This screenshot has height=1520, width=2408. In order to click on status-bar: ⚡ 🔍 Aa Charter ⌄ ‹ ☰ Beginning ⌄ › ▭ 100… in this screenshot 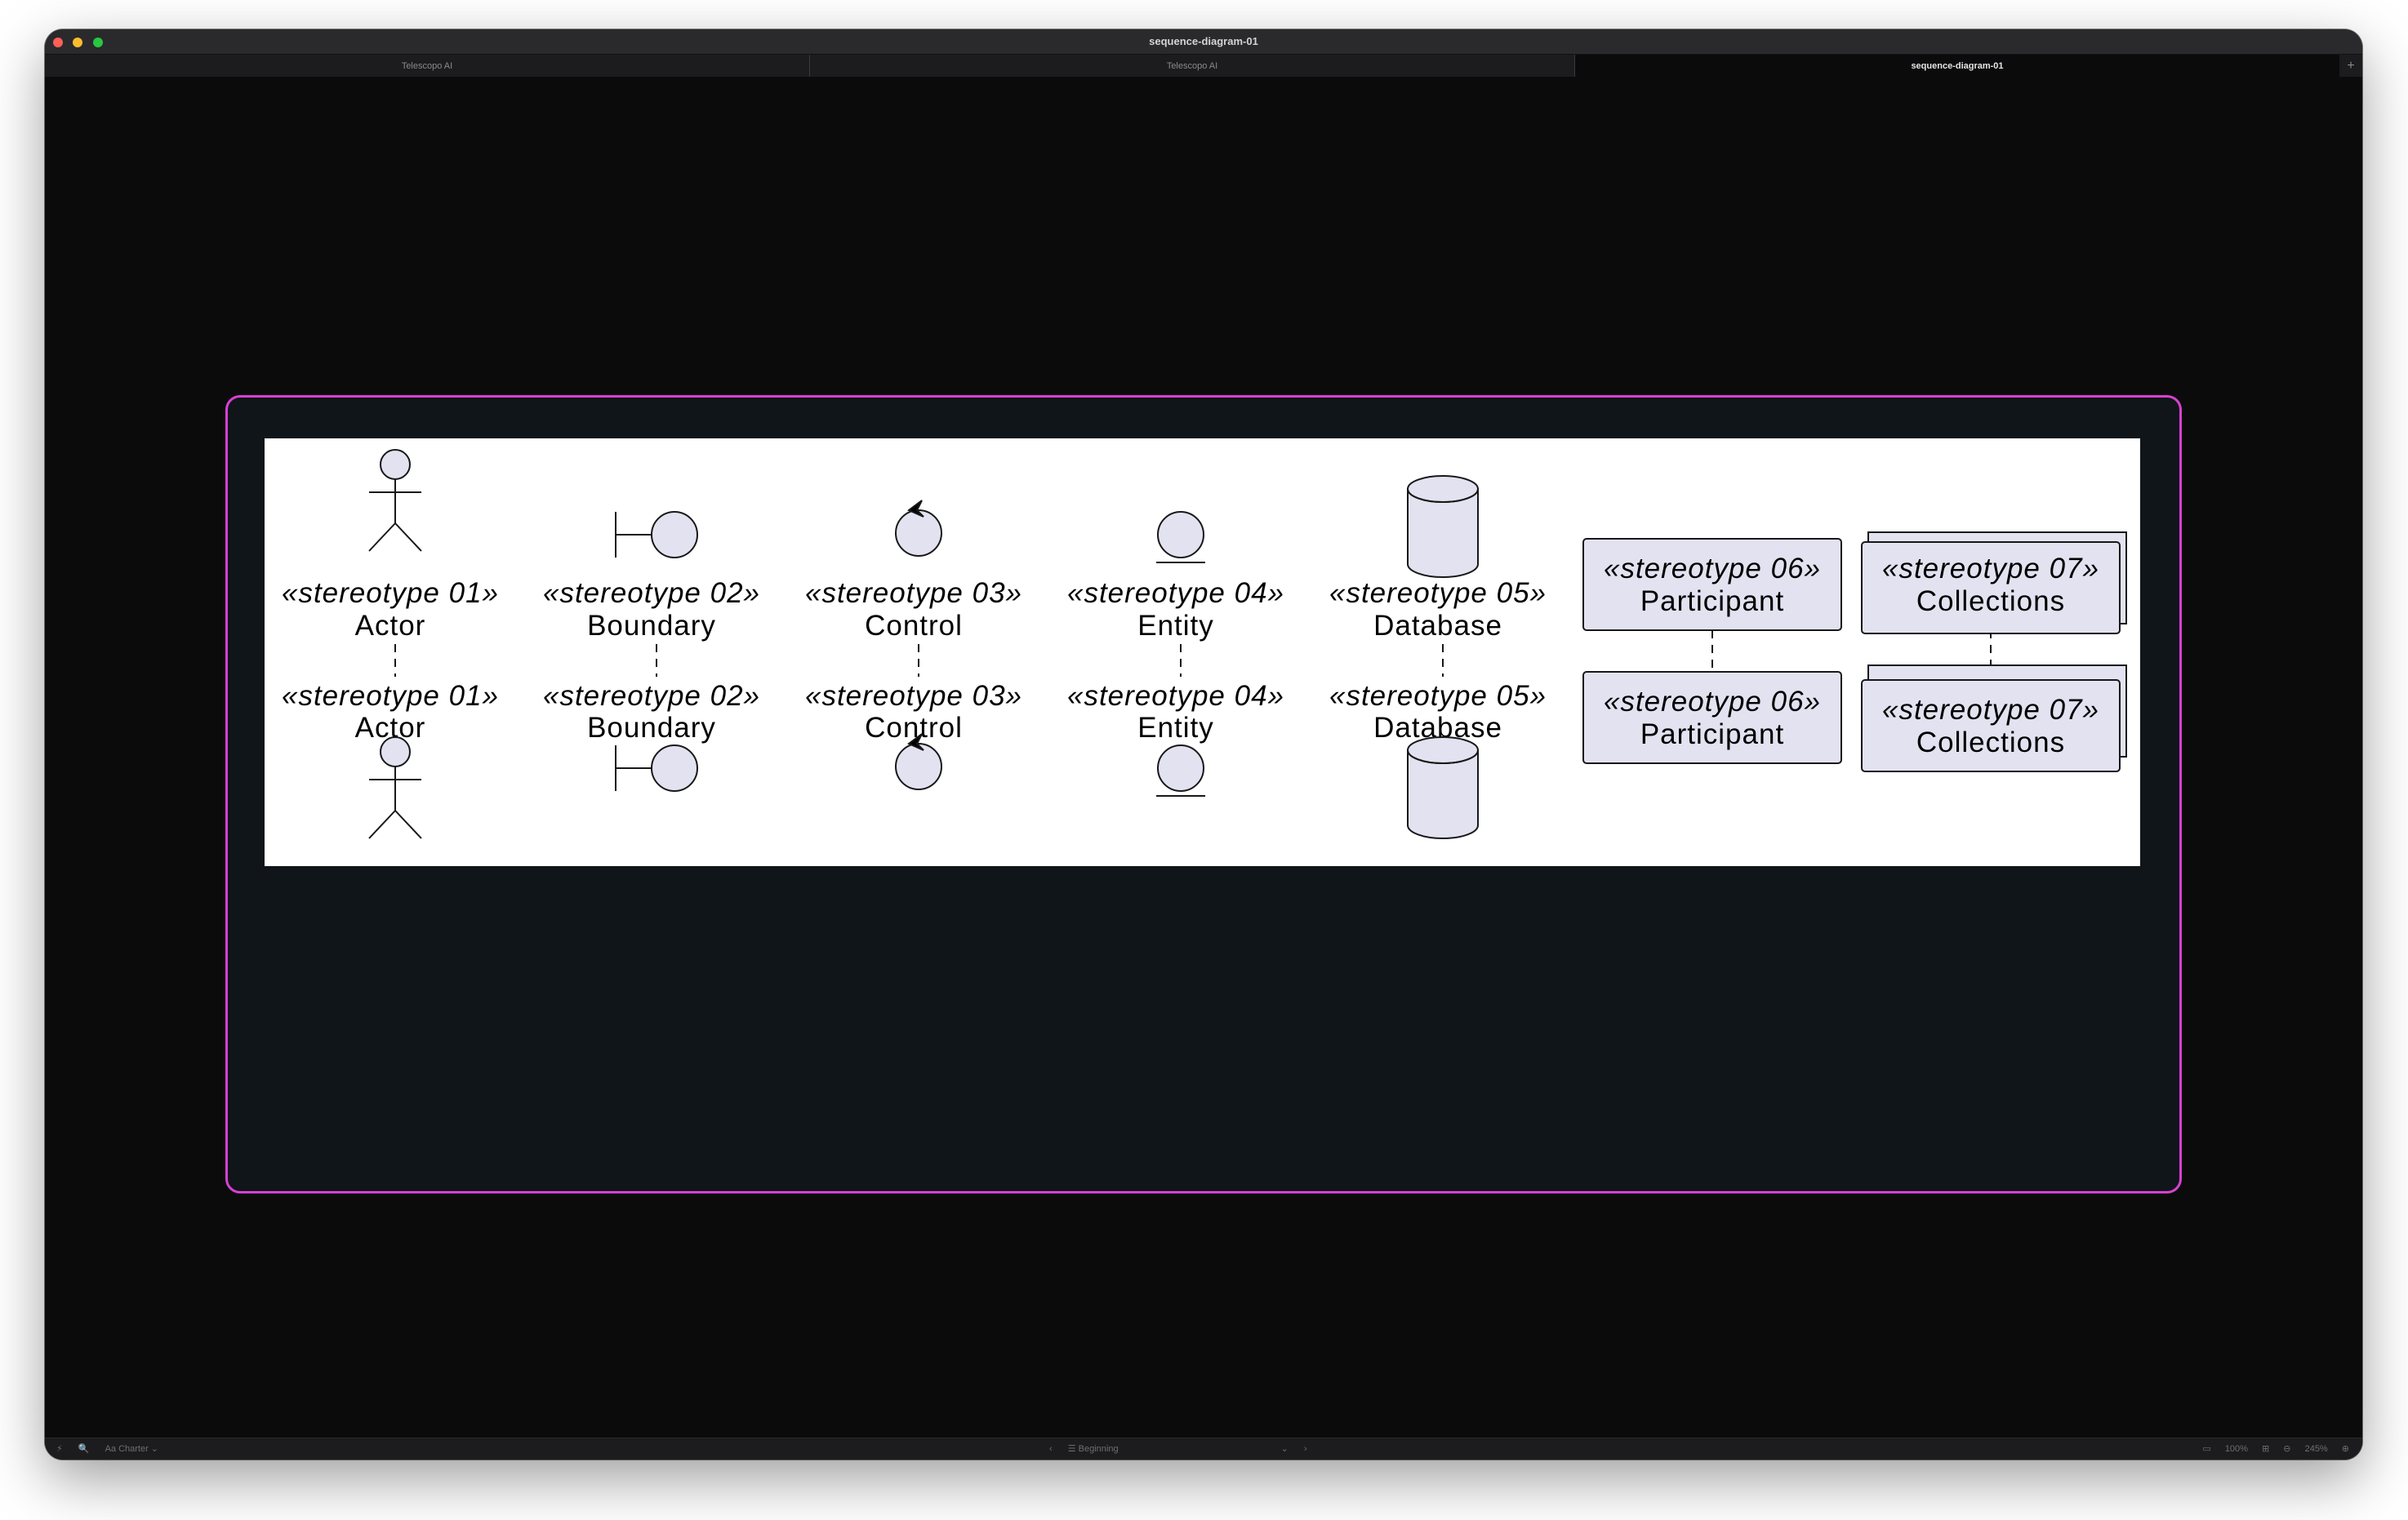, I will do `click(1203, 1449)`.